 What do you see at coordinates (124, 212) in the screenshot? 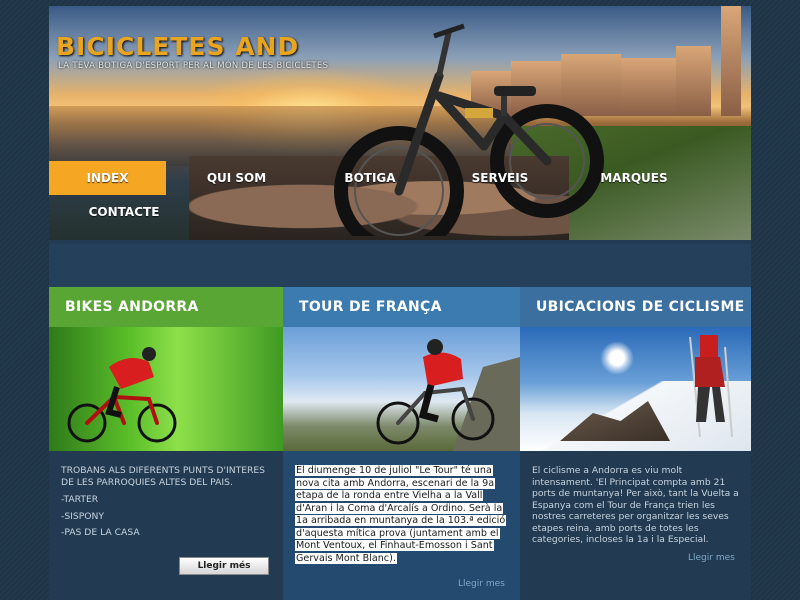
I see `nav-item-contacte: CONTACTE` at bounding box center [124, 212].